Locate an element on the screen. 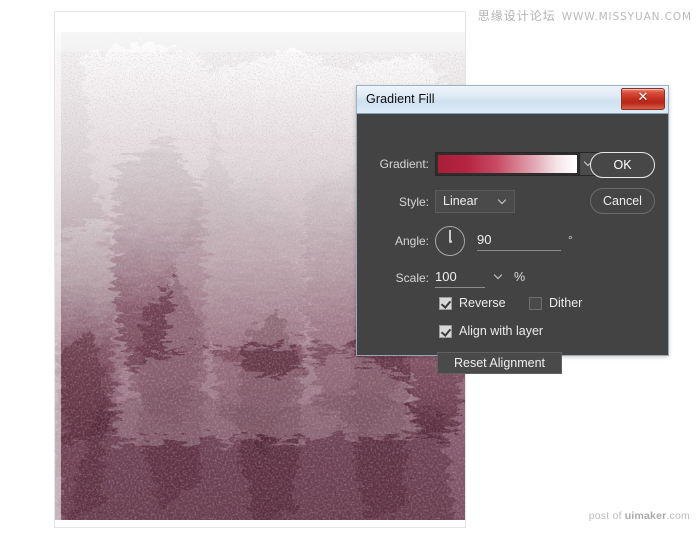 This screenshot has width=700, height=544. close-button: ✕ is located at coordinates (643, 99).